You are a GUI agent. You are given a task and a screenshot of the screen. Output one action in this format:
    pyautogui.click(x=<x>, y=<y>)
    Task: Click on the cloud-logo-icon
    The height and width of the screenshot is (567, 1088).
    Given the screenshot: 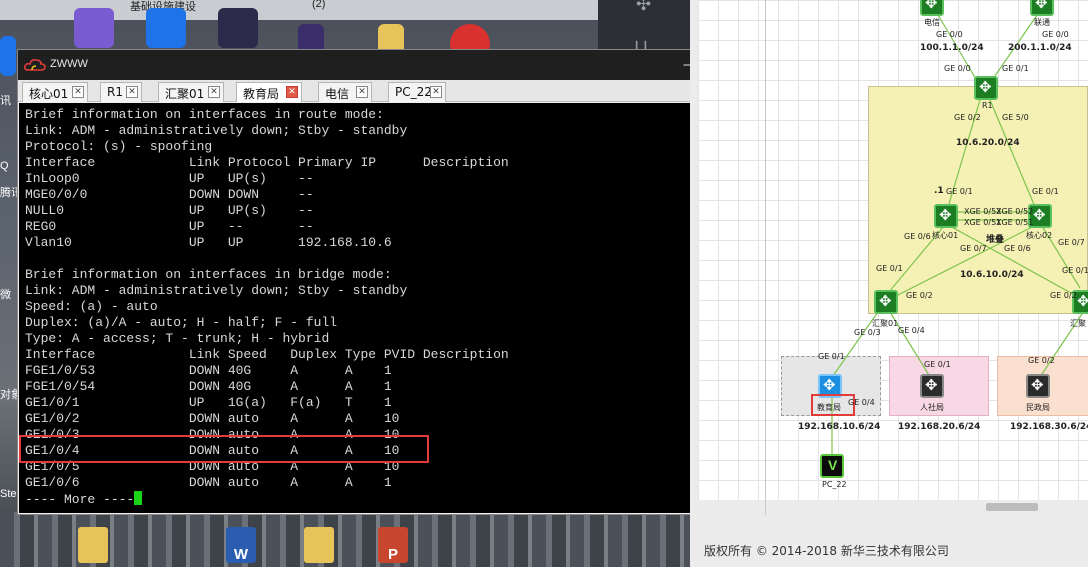 What is the action you would take?
    pyautogui.click(x=35, y=65)
    